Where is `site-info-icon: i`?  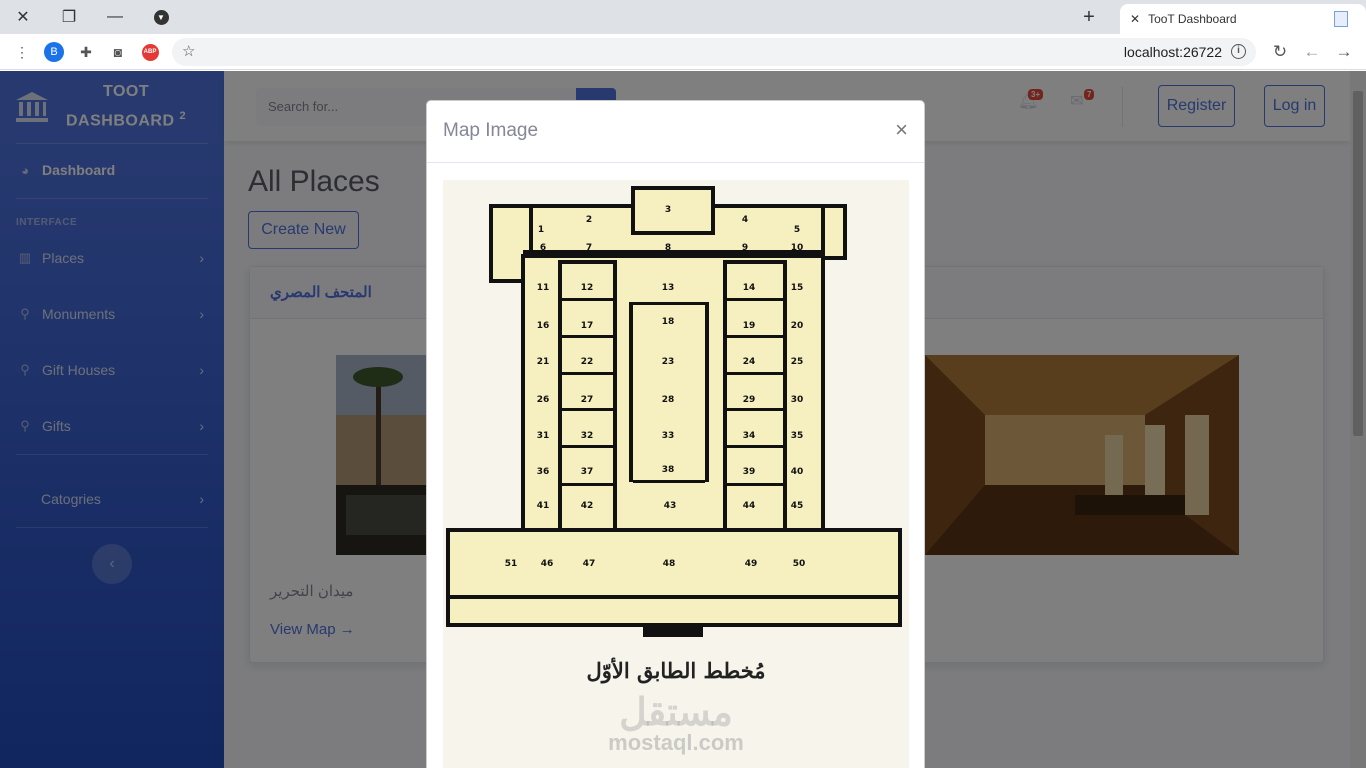
site-info-icon: i is located at coordinates (1238, 51).